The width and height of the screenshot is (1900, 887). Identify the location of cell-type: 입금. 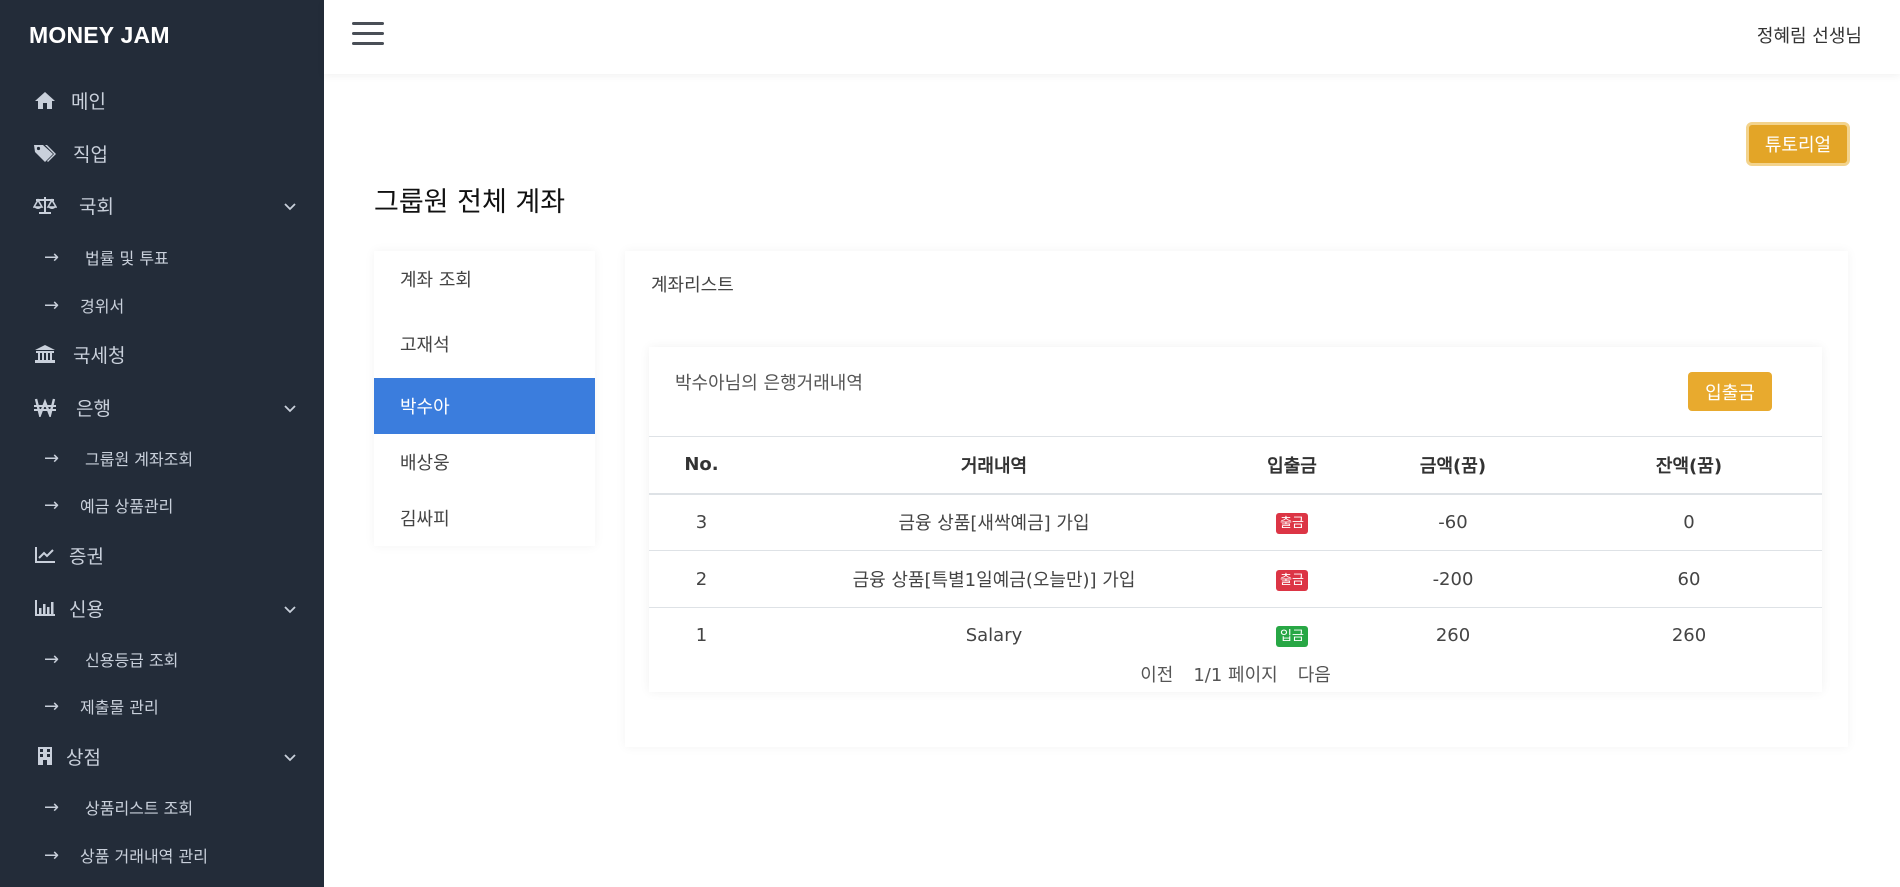
(1292, 636).